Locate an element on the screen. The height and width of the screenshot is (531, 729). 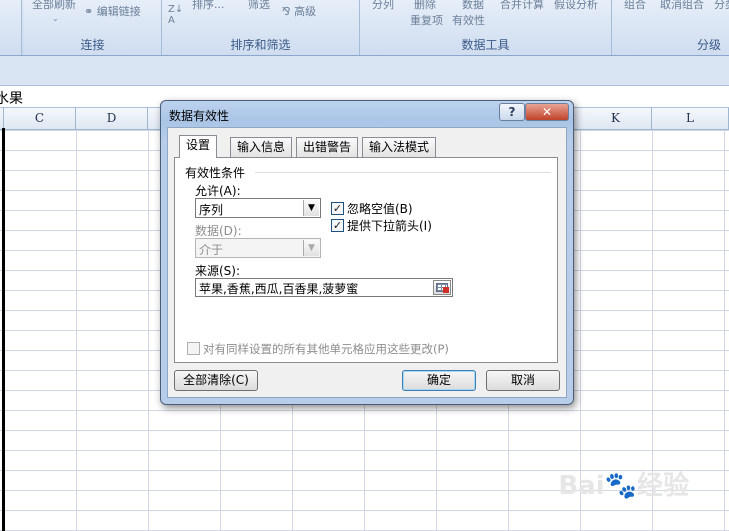
tab-input-message: 输入信息 is located at coordinates (261, 147).